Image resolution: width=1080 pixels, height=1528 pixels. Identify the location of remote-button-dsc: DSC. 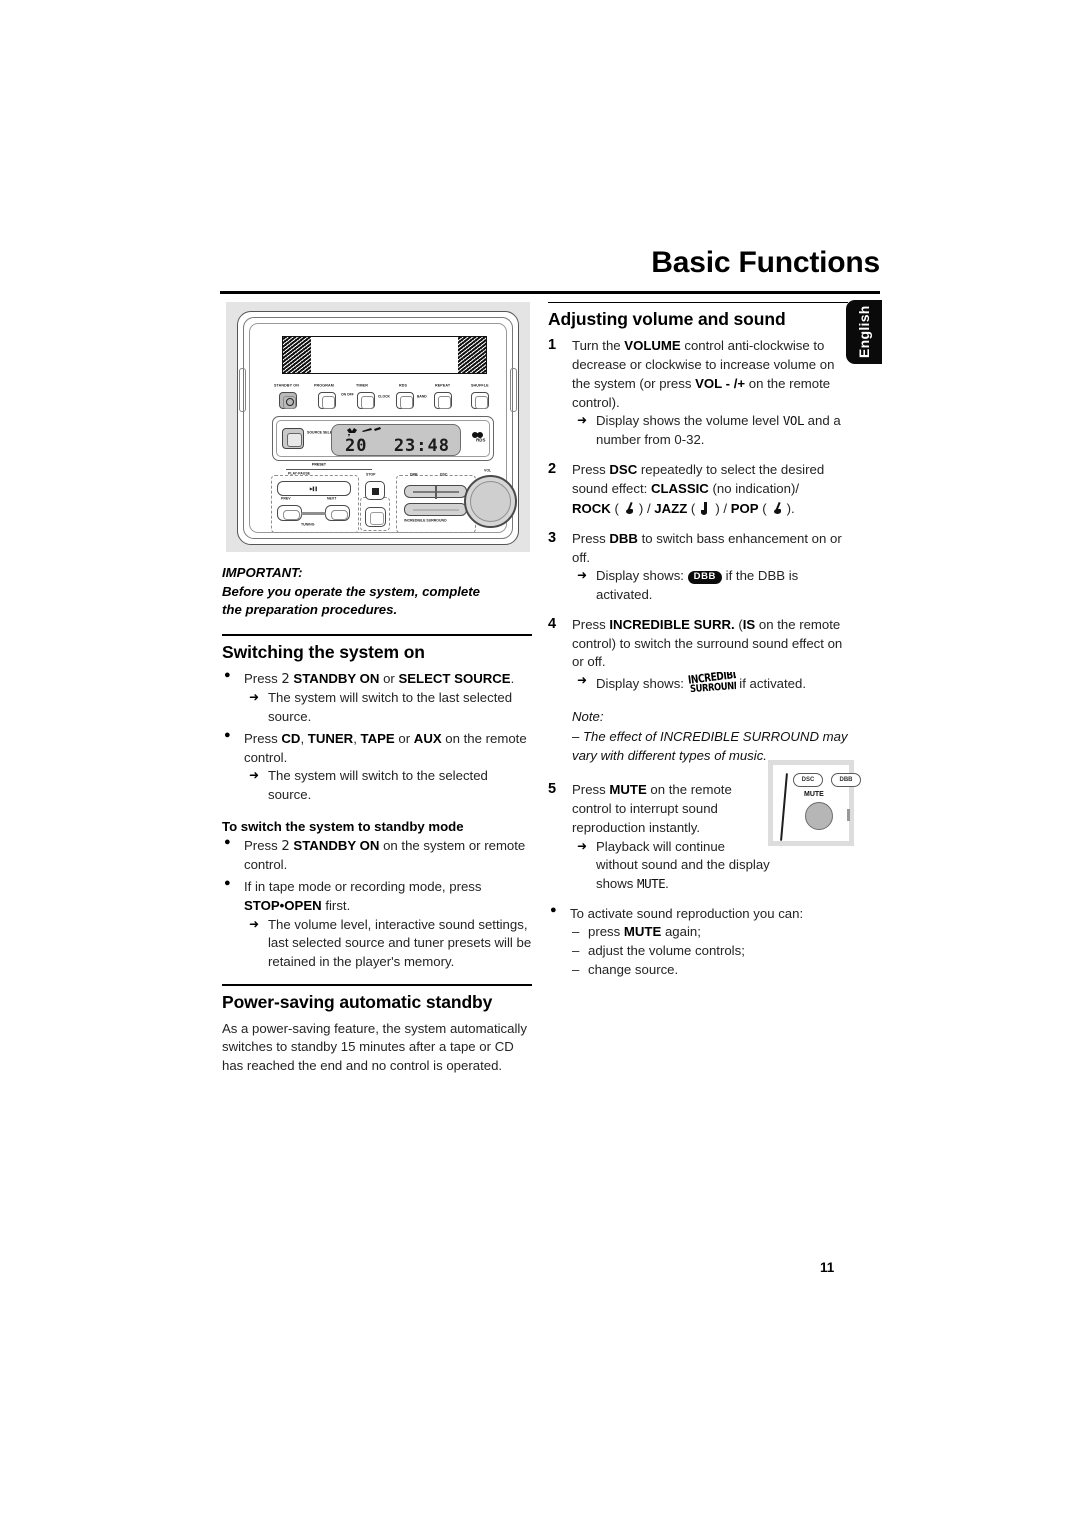
(808, 780).